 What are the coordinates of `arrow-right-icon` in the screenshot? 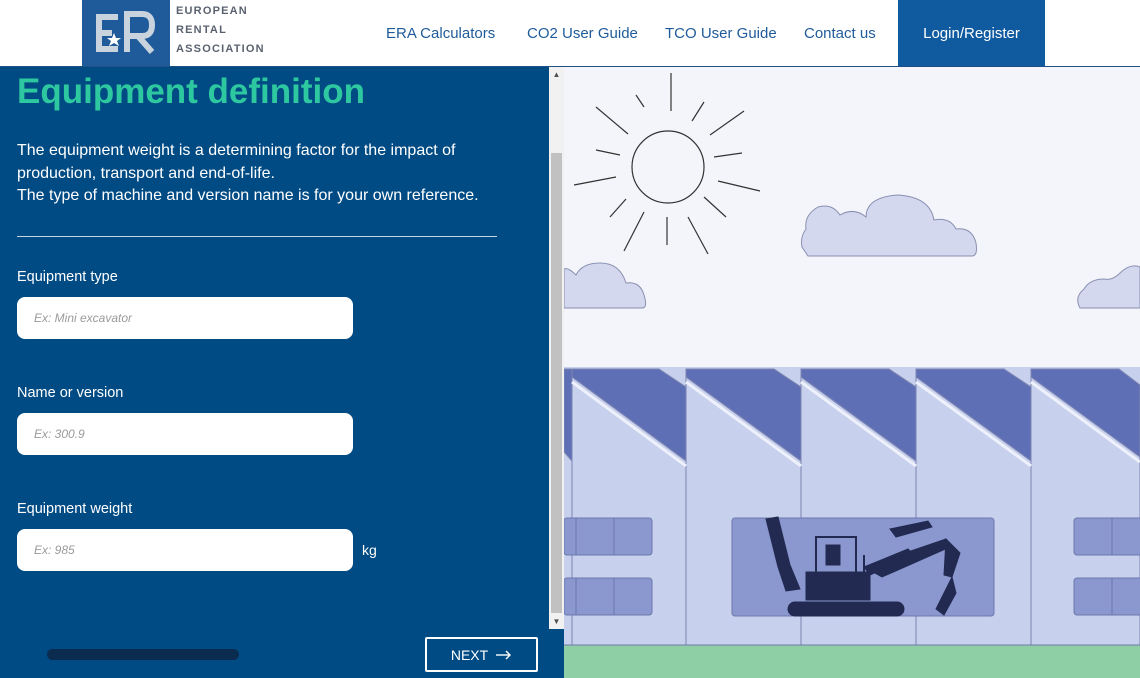 It's located at (504, 654).